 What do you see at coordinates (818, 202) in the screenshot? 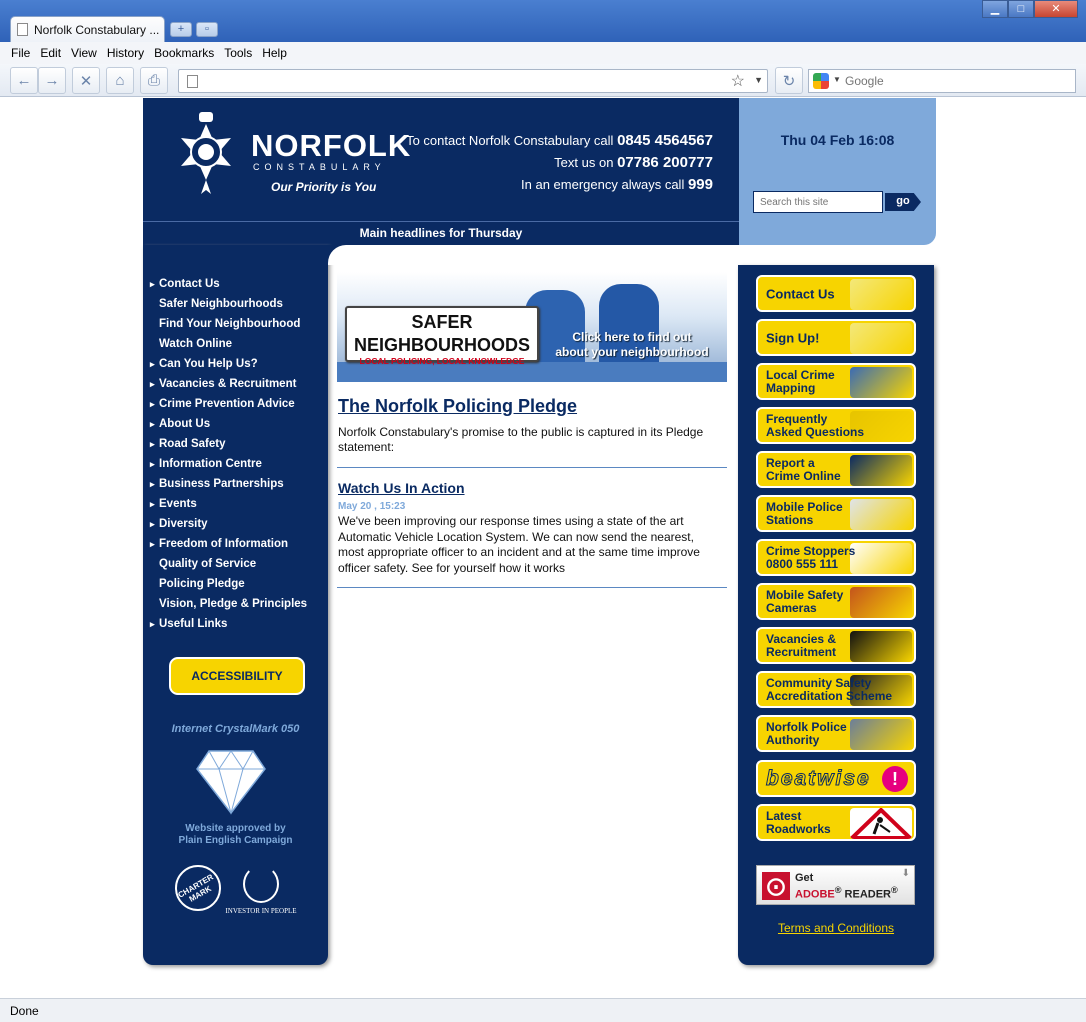
I see `site-search-input` at bounding box center [818, 202].